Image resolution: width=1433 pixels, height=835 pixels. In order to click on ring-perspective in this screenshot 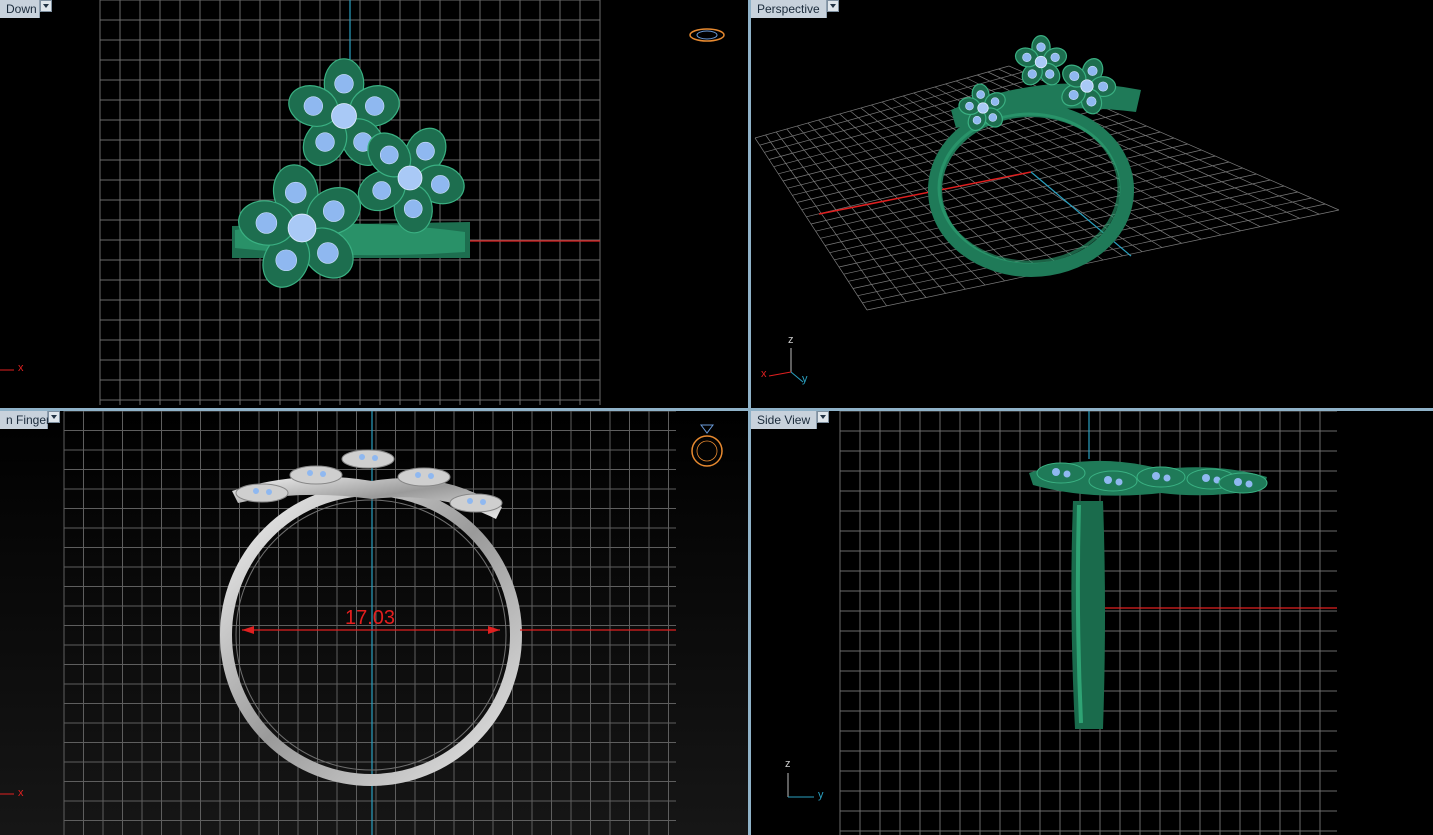, I will do `click(1034, 155)`.